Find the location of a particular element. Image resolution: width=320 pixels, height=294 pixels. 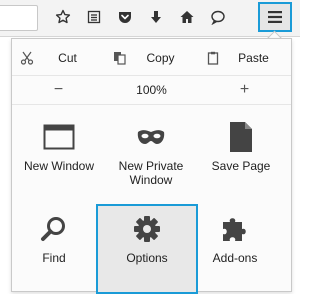

page-icon is located at coordinates (241, 137).